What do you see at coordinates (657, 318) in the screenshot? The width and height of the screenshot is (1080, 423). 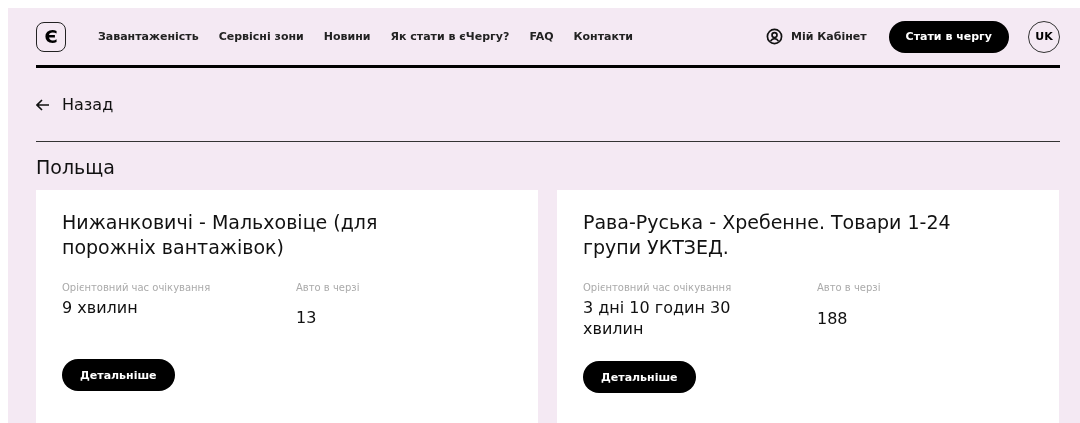 I see `wait-value: 3 дні 10 годин 30 хвилин` at bounding box center [657, 318].